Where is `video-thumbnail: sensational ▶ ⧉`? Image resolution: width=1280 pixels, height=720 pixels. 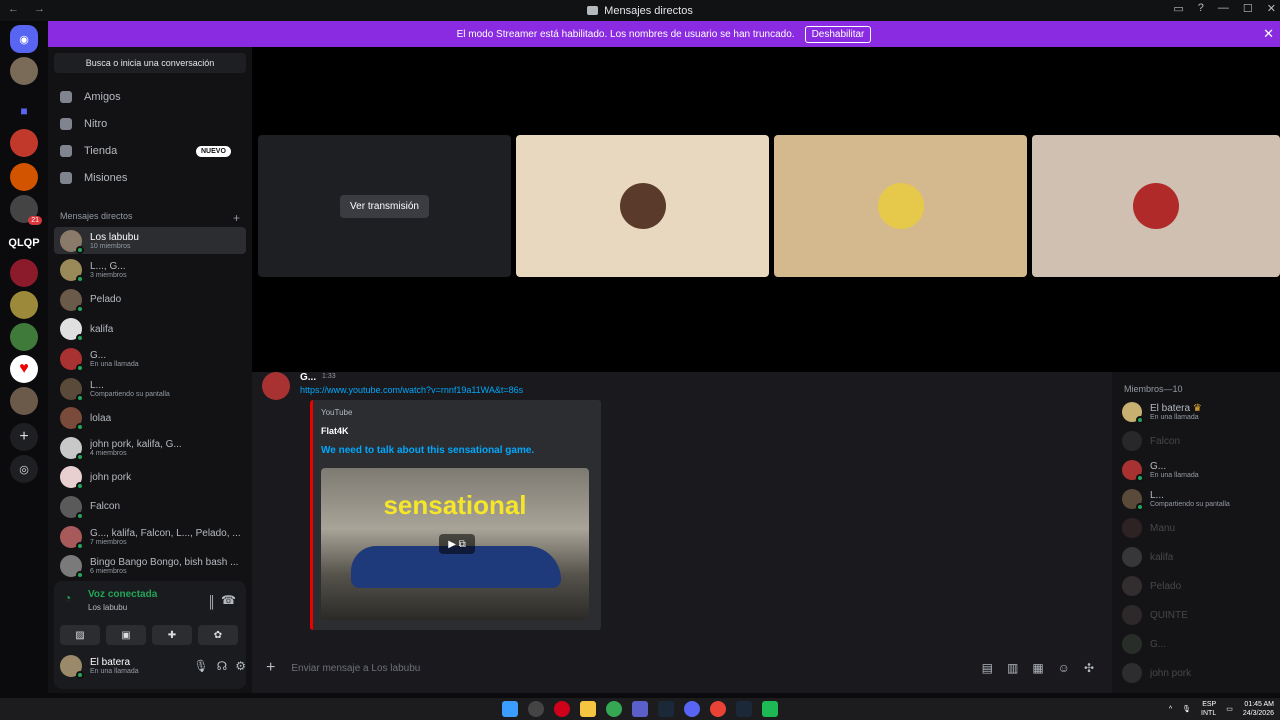 video-thumbnail: sensational ▶ ⧉ is located at coordinates (455, 544).